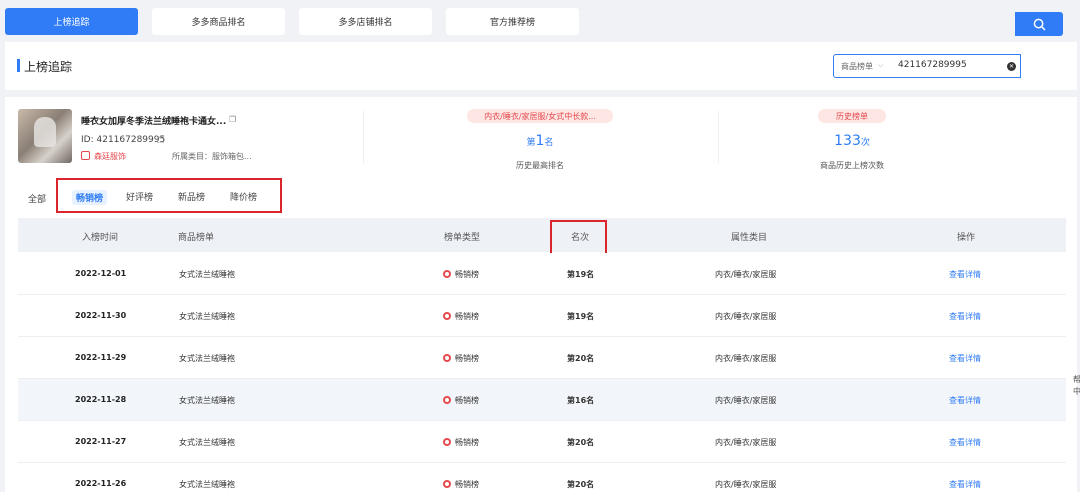  I want to click on row-date: 2022-11-27, so click(101, 441).